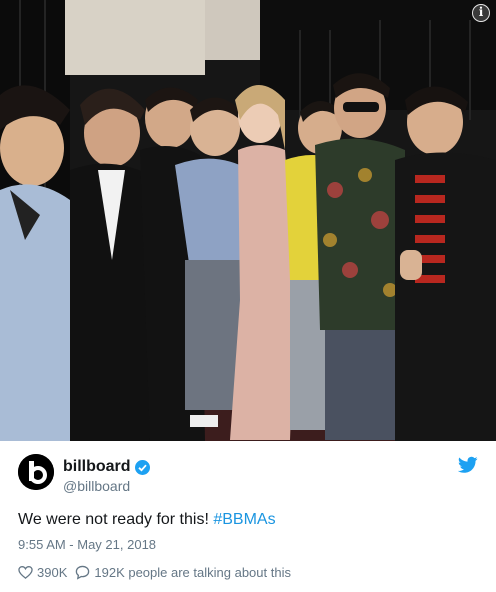  Describe the element at coordinates (192, 572) in the screenshot. I see `talking-count: 192K people are talking about this` at that location.